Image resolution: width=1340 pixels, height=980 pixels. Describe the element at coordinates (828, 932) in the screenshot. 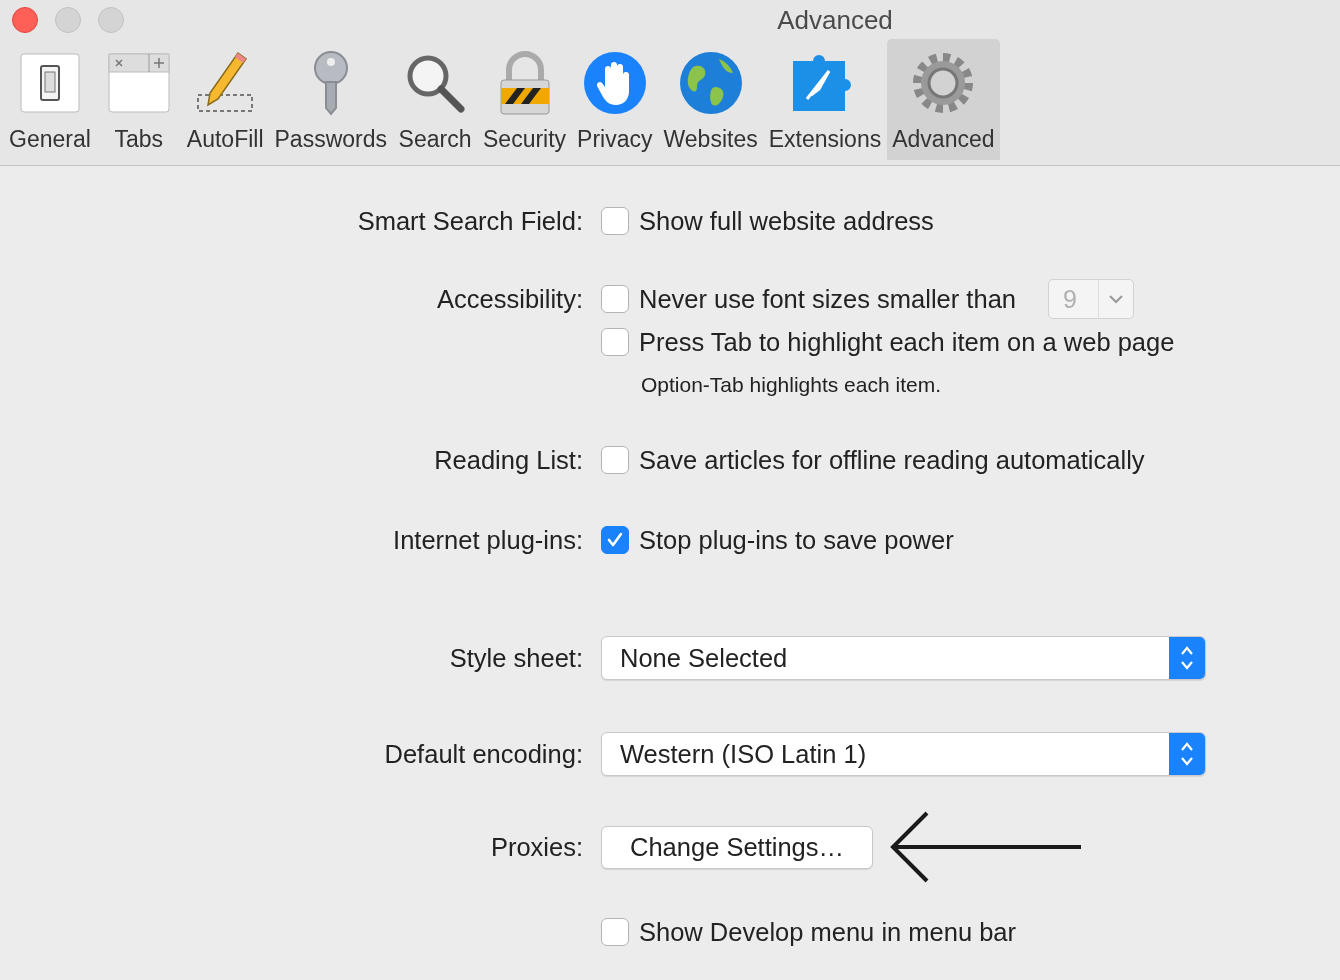

I see `checkbox-label: Show Develop menu in menu bar` at that location.